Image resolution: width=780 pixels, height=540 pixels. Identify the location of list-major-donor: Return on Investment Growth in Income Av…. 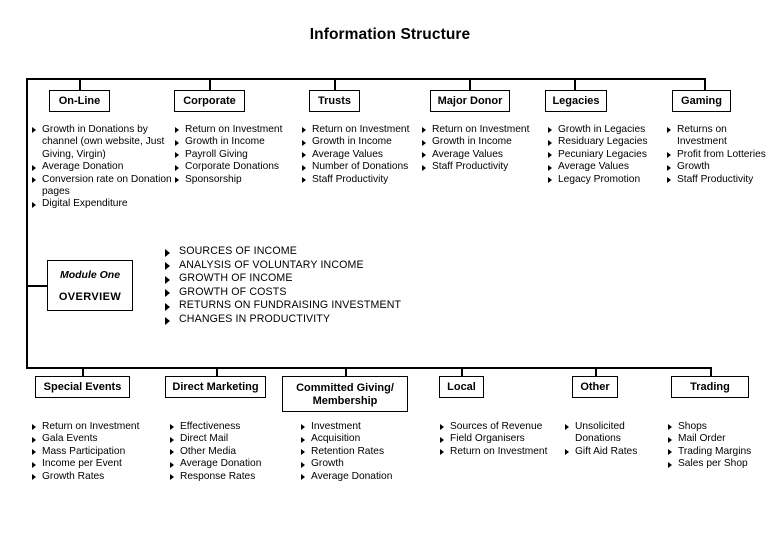
(484, 149).